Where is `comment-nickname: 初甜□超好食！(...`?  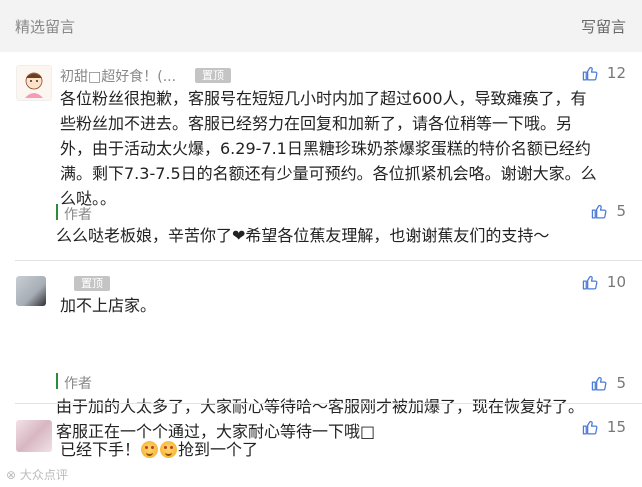
comment-nickname: 初甜□超好食！(... is located at coordinates (118, 76).